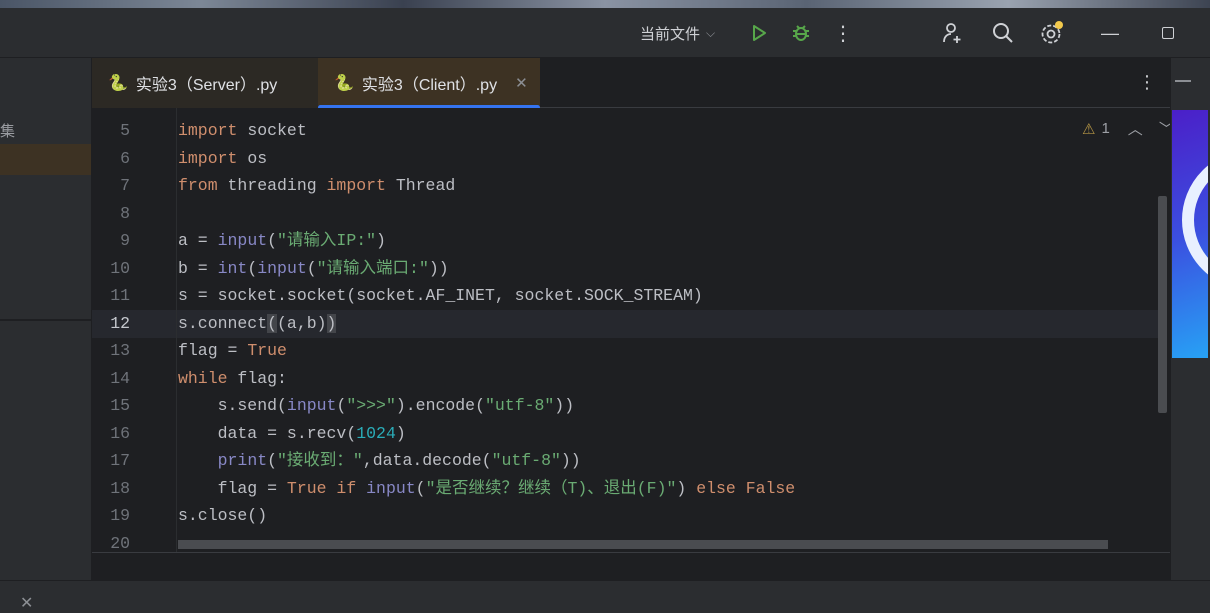  What do you see at coordinates (326, 488) in the screenshot?
I see `code-token: True if` at bounding box center [326, 488].